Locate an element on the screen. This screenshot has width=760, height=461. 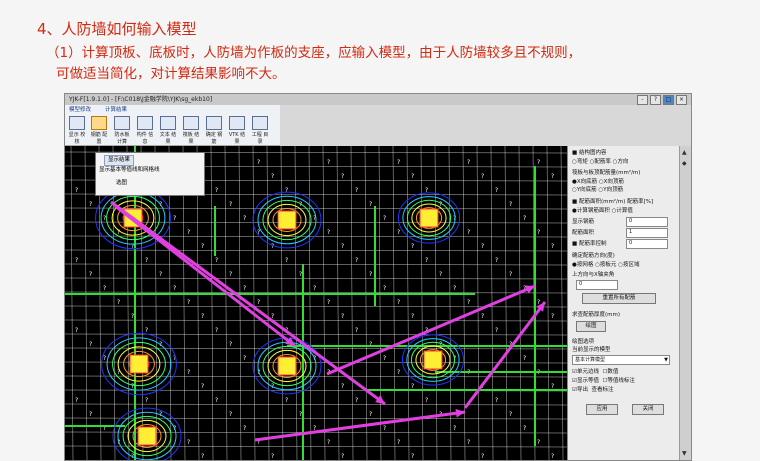
paragraph-line-1: （1）计算顶板、底板时，人防墙为作板的支座，应输入模型，由于人防墙较多且不规则， is located at coordinates (314, 53).